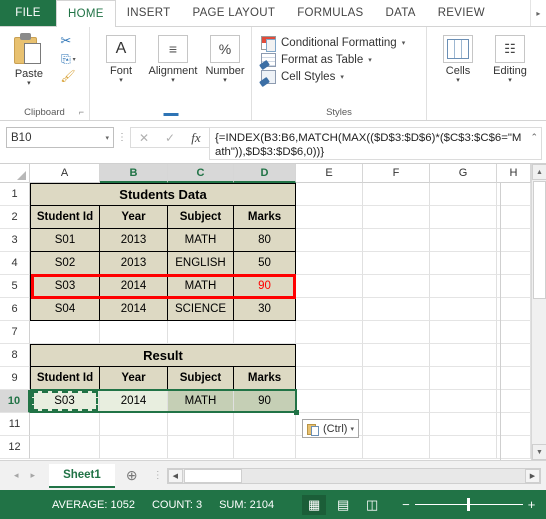 This screenshot has height=519, width=546. I want to click on cell-d7, so click(265, 332).